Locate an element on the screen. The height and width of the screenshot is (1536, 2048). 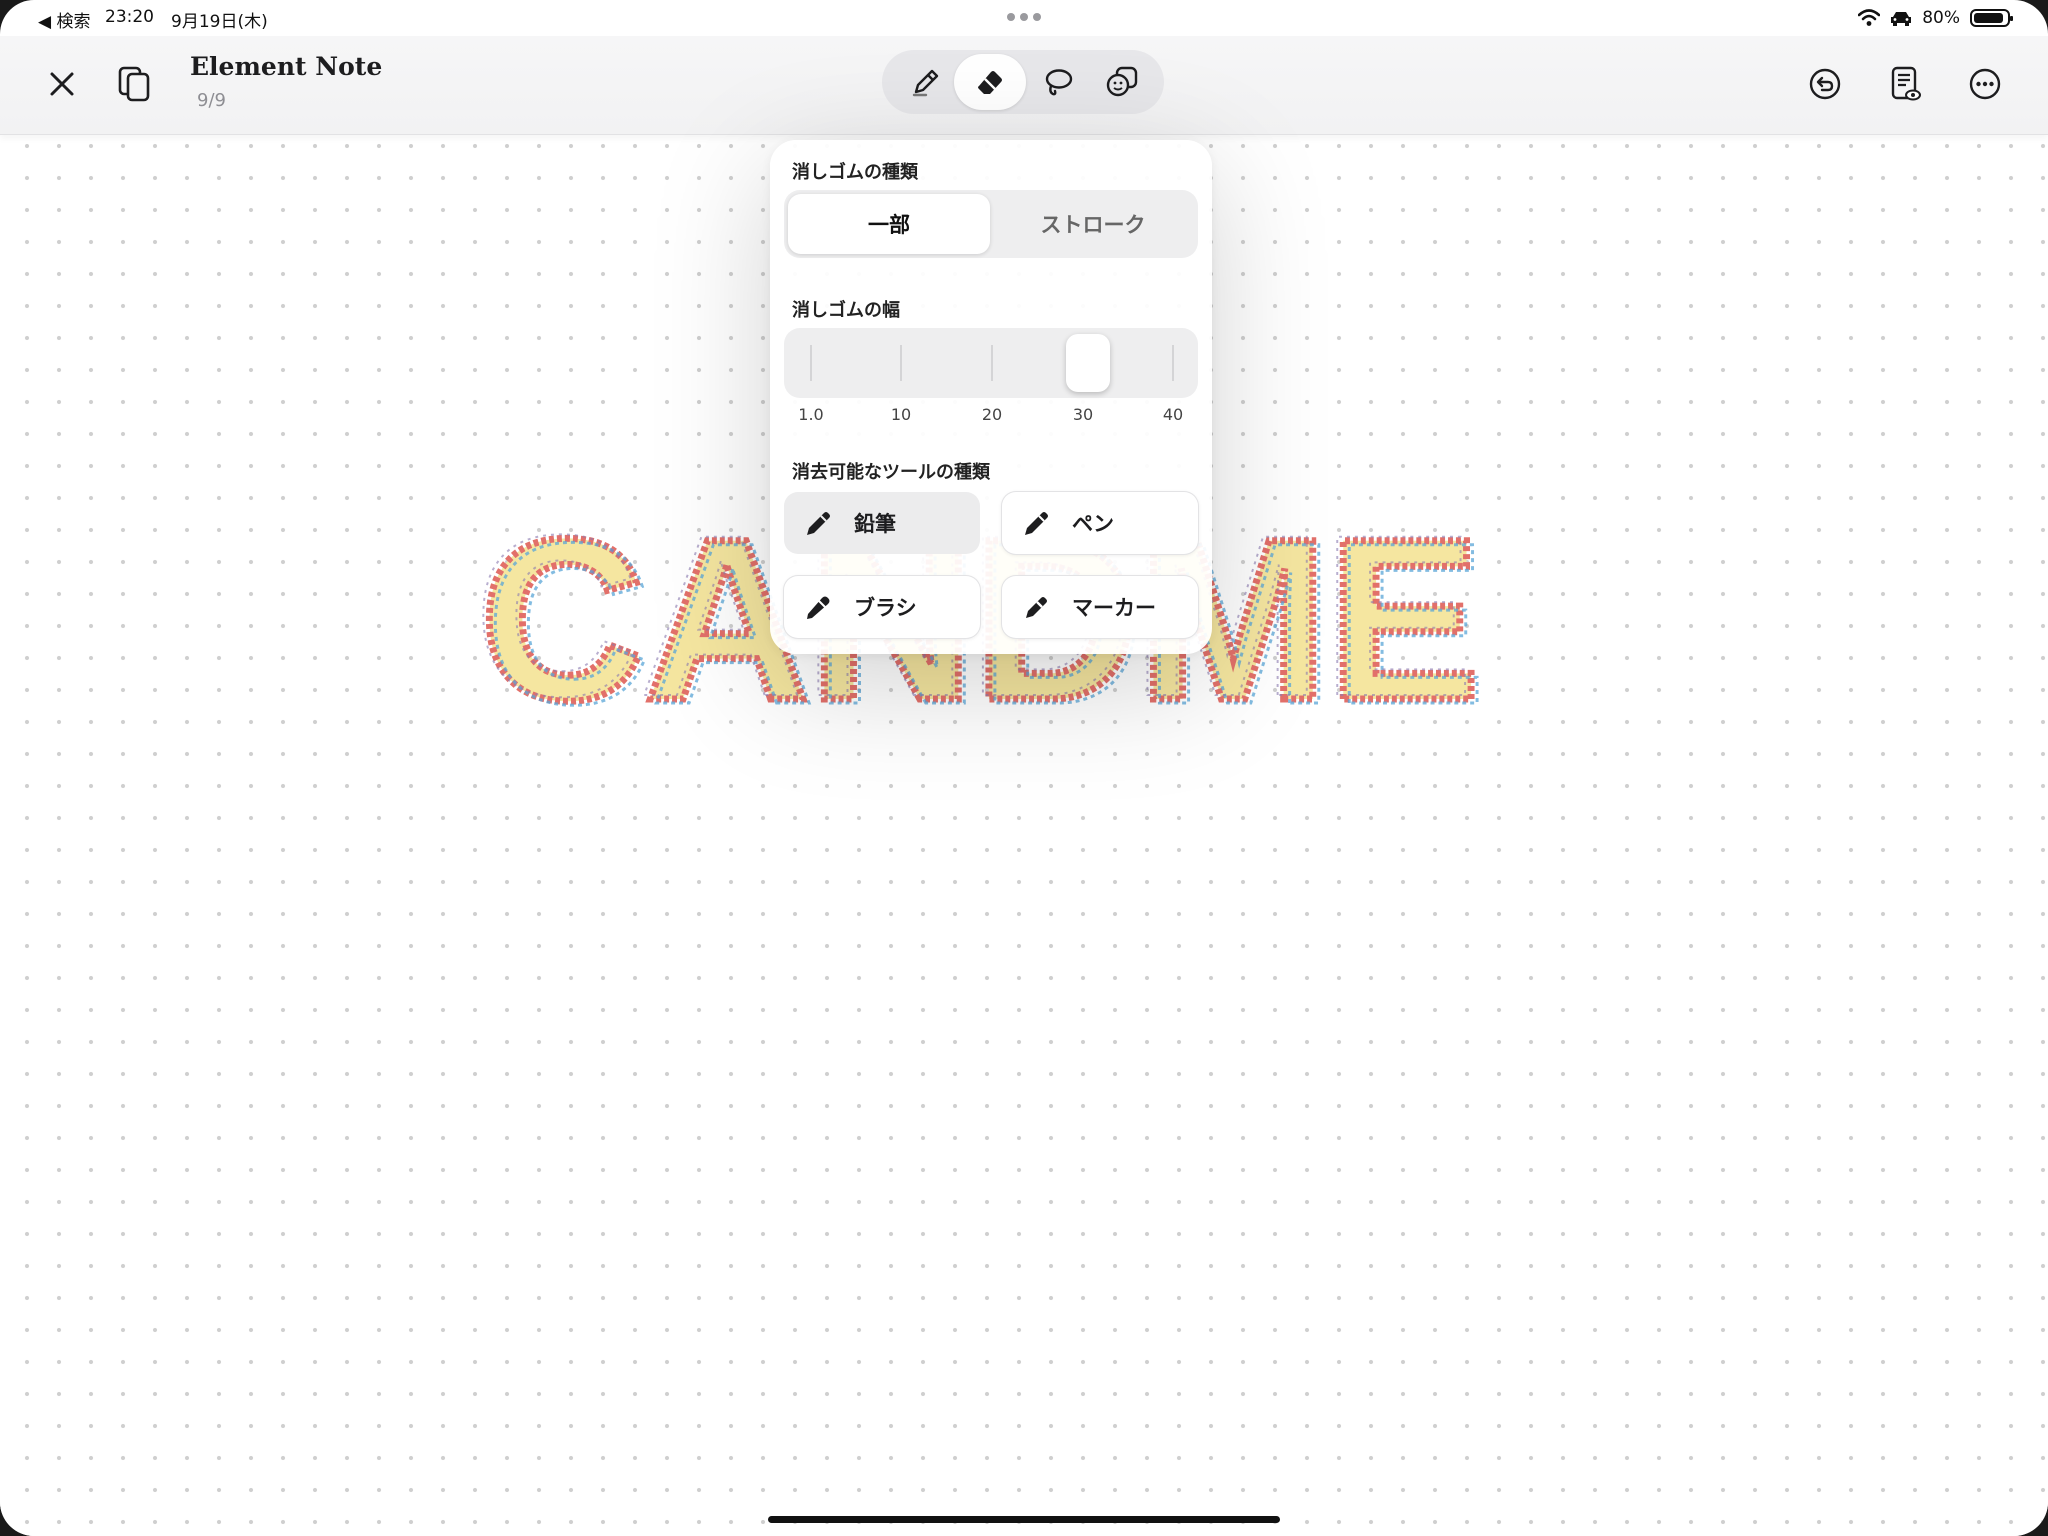
status-bar: ◀ 検索 23:20 9月19日(木) 80% is located at coordinates (1024, 18).